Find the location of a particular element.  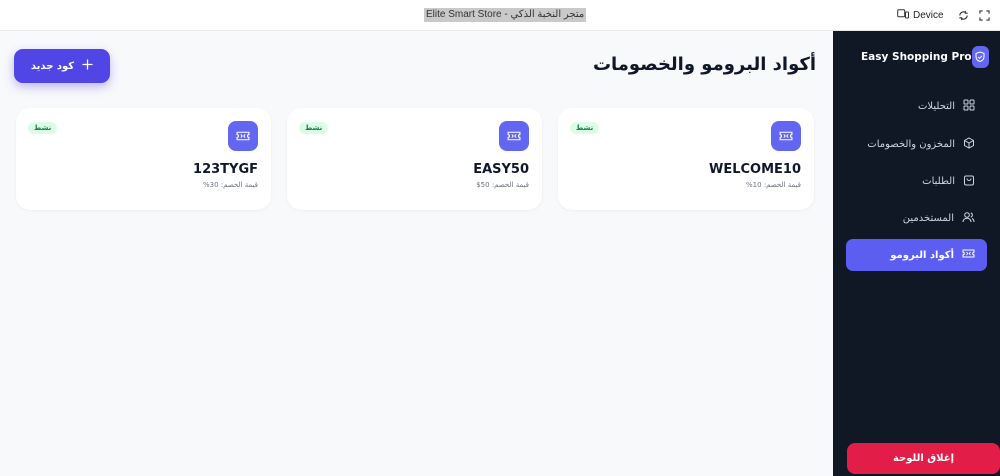

discount-value: قيمة الخصم: 10% is located at coordinates (773, 185).